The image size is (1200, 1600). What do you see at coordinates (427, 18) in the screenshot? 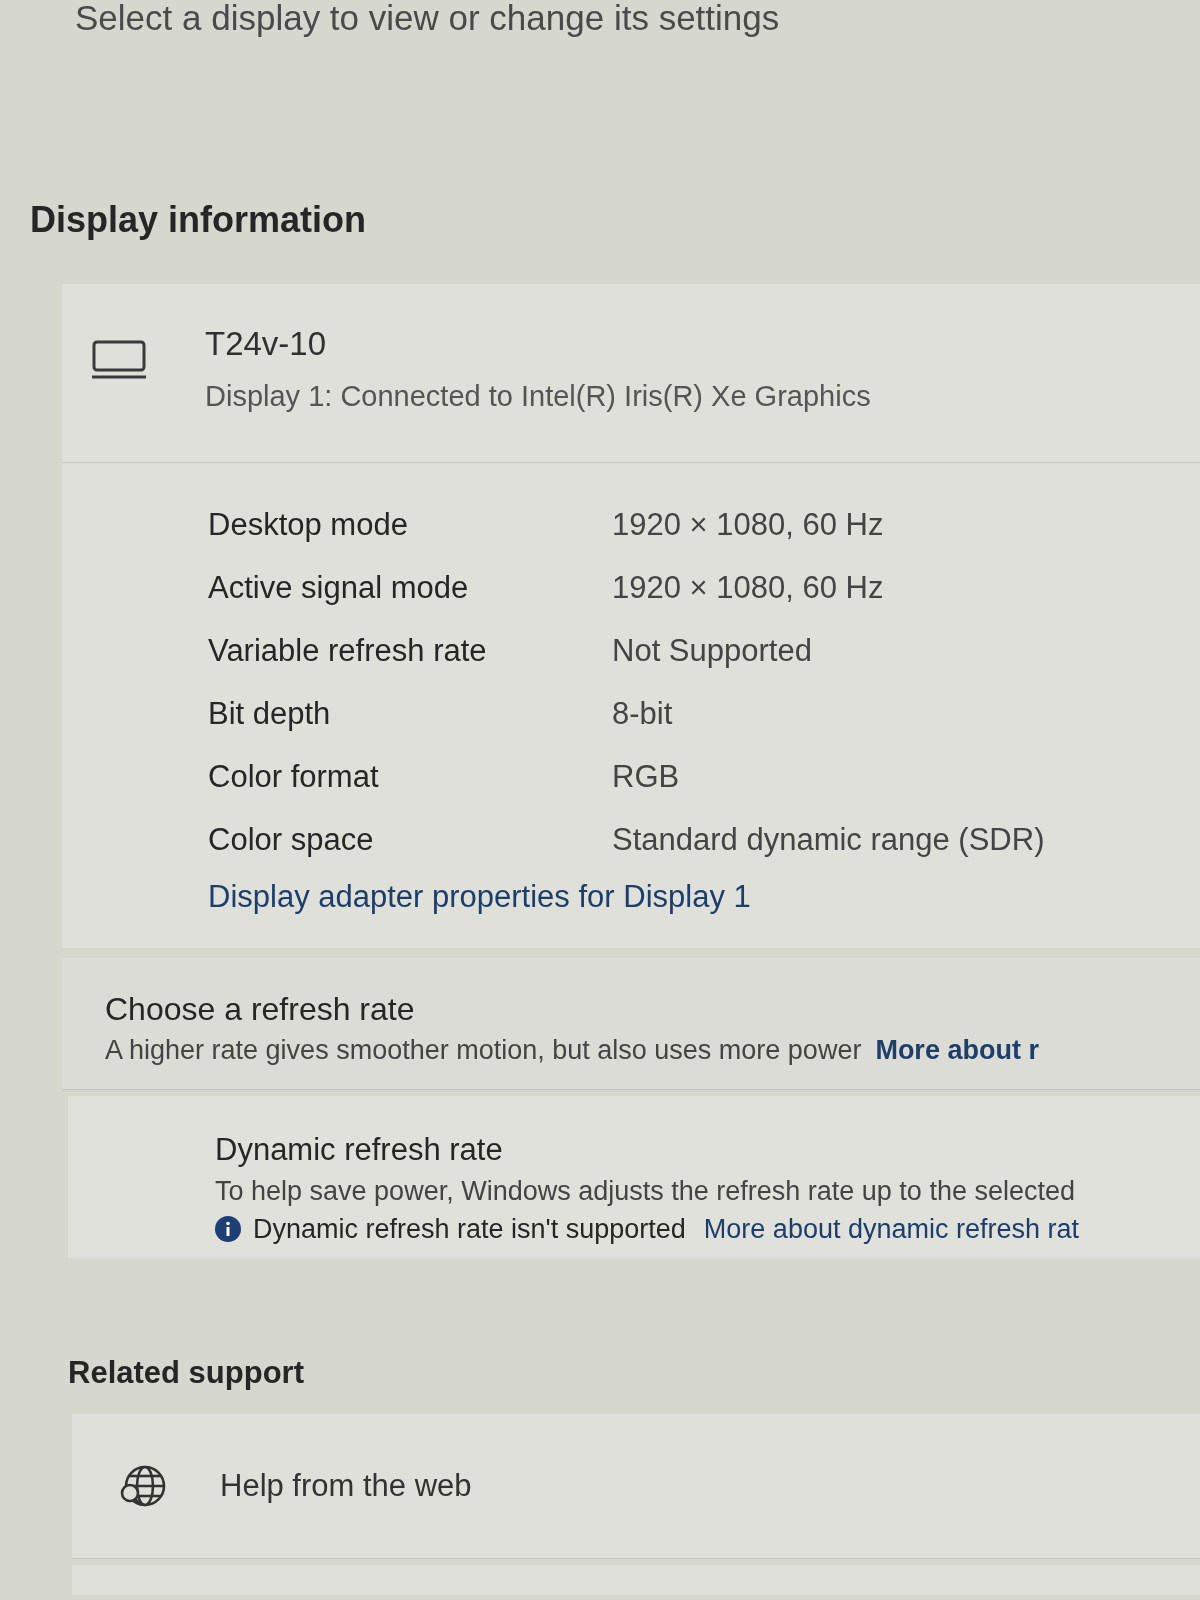
I see `page-subtitle: Select a display to view or change its settings` at bounding box center [427, 18].